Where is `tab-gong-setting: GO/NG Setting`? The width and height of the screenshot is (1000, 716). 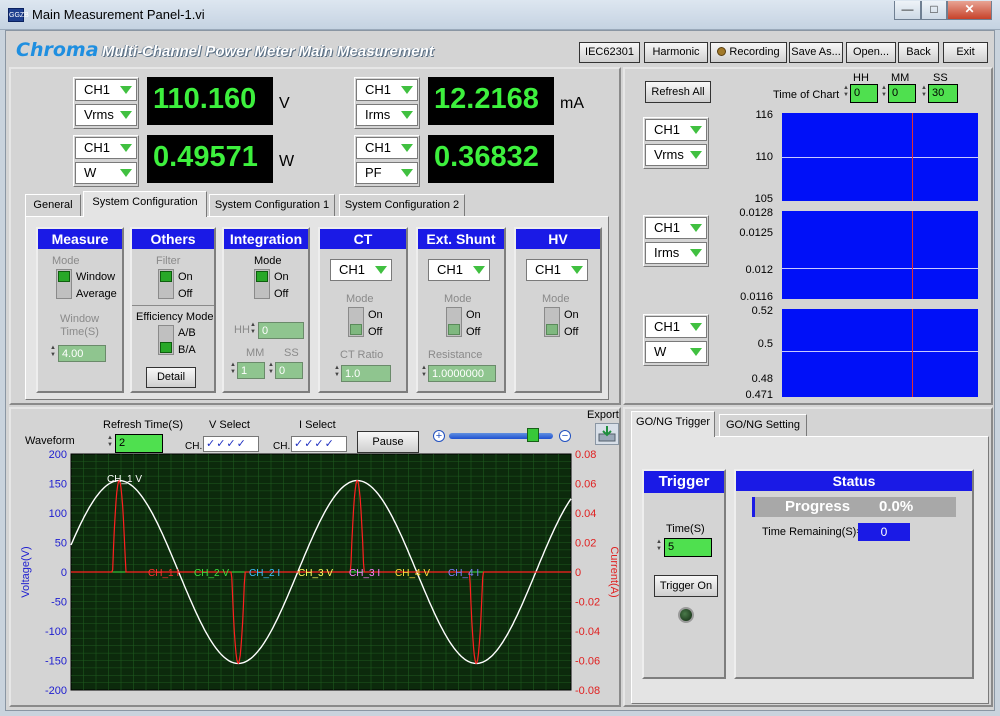
tab-gong-setting: GO/NG Setting is located at coordinates (763, 425).